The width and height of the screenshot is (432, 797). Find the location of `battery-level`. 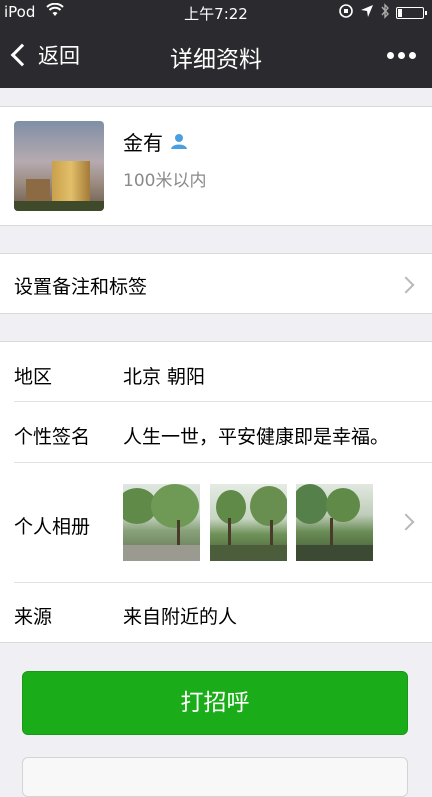

battery-level is located at coordinates (400, 13).